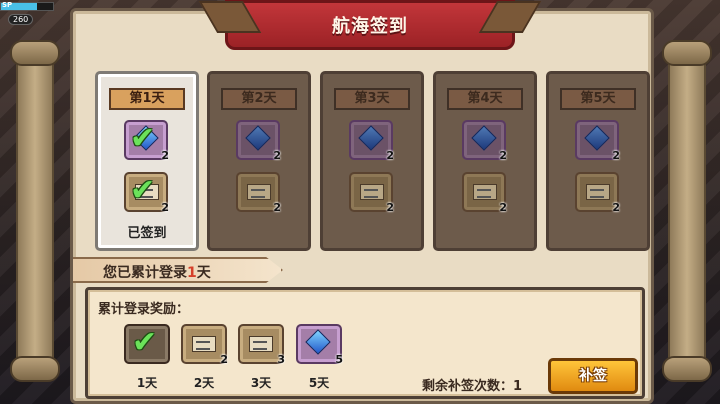  What do you see at coordinates (319, 383) in the screenshot?
I see `reward-label: 5天` at bounding box center [319, 383].